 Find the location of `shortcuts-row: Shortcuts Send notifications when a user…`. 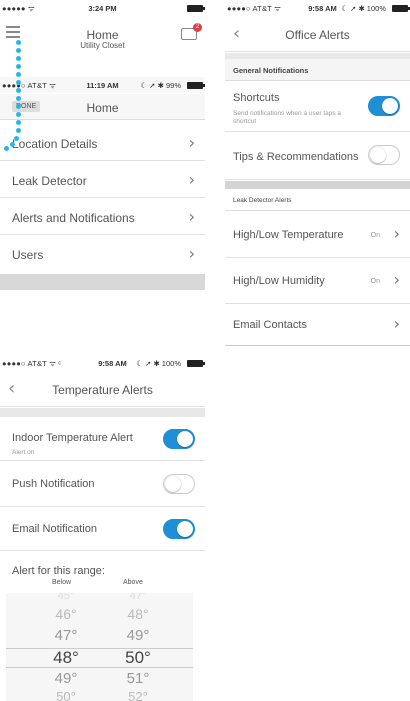

shortcuts-row: Shortcuts Send notifications when a user… is located at coordinates (317, 107).